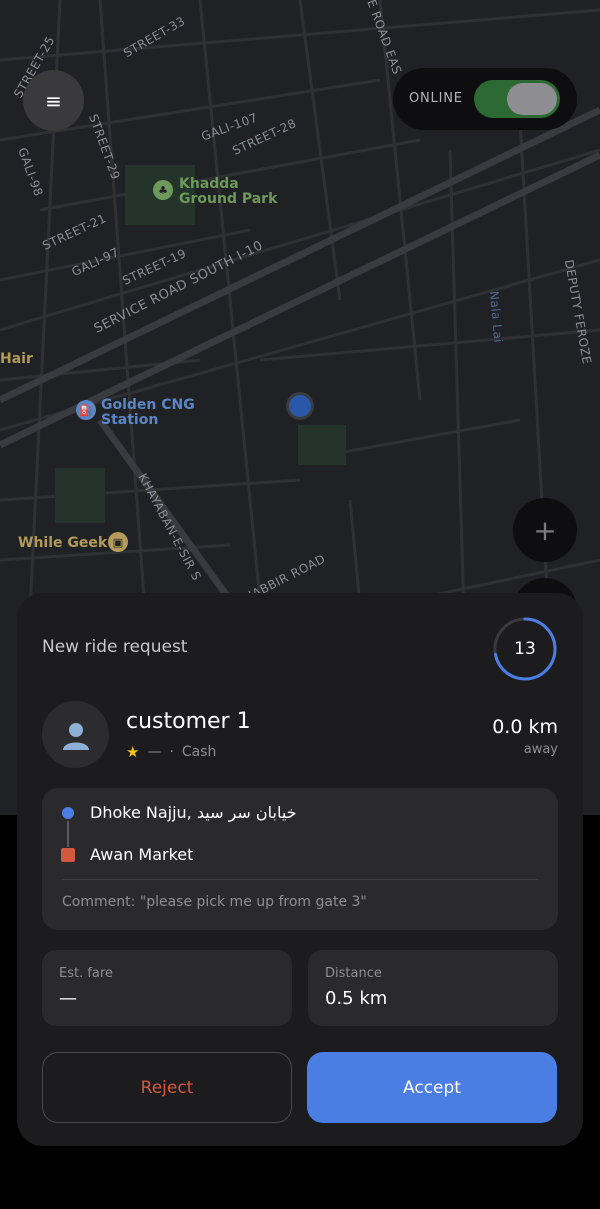  What do you see at coordinates (16, 359) in the screenshot?
I see `poi-hair: Hair` at bounding box center [16, 359].